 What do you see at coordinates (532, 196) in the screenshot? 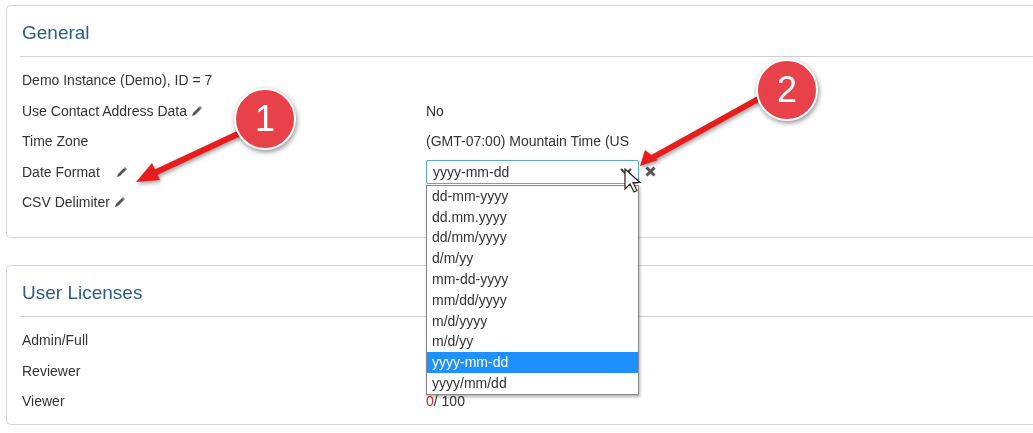
I see `dropdown-option: dd-mm-yyyy` at bounding box center [532, 196].